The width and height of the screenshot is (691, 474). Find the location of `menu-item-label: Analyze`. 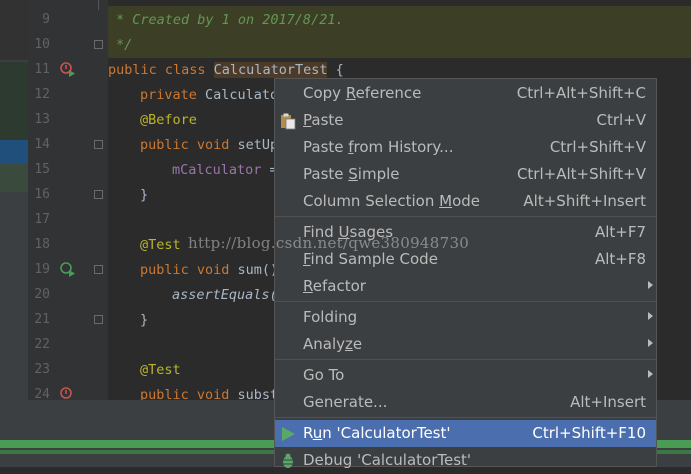

menu-item-label: Analyze is located at coordinates (333, 344).